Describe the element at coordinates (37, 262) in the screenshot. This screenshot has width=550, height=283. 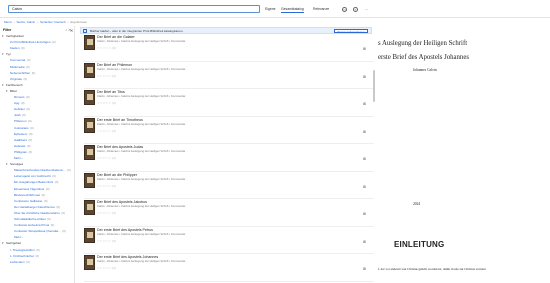
I see `filter-item: Liebsmann (0)` at that location.